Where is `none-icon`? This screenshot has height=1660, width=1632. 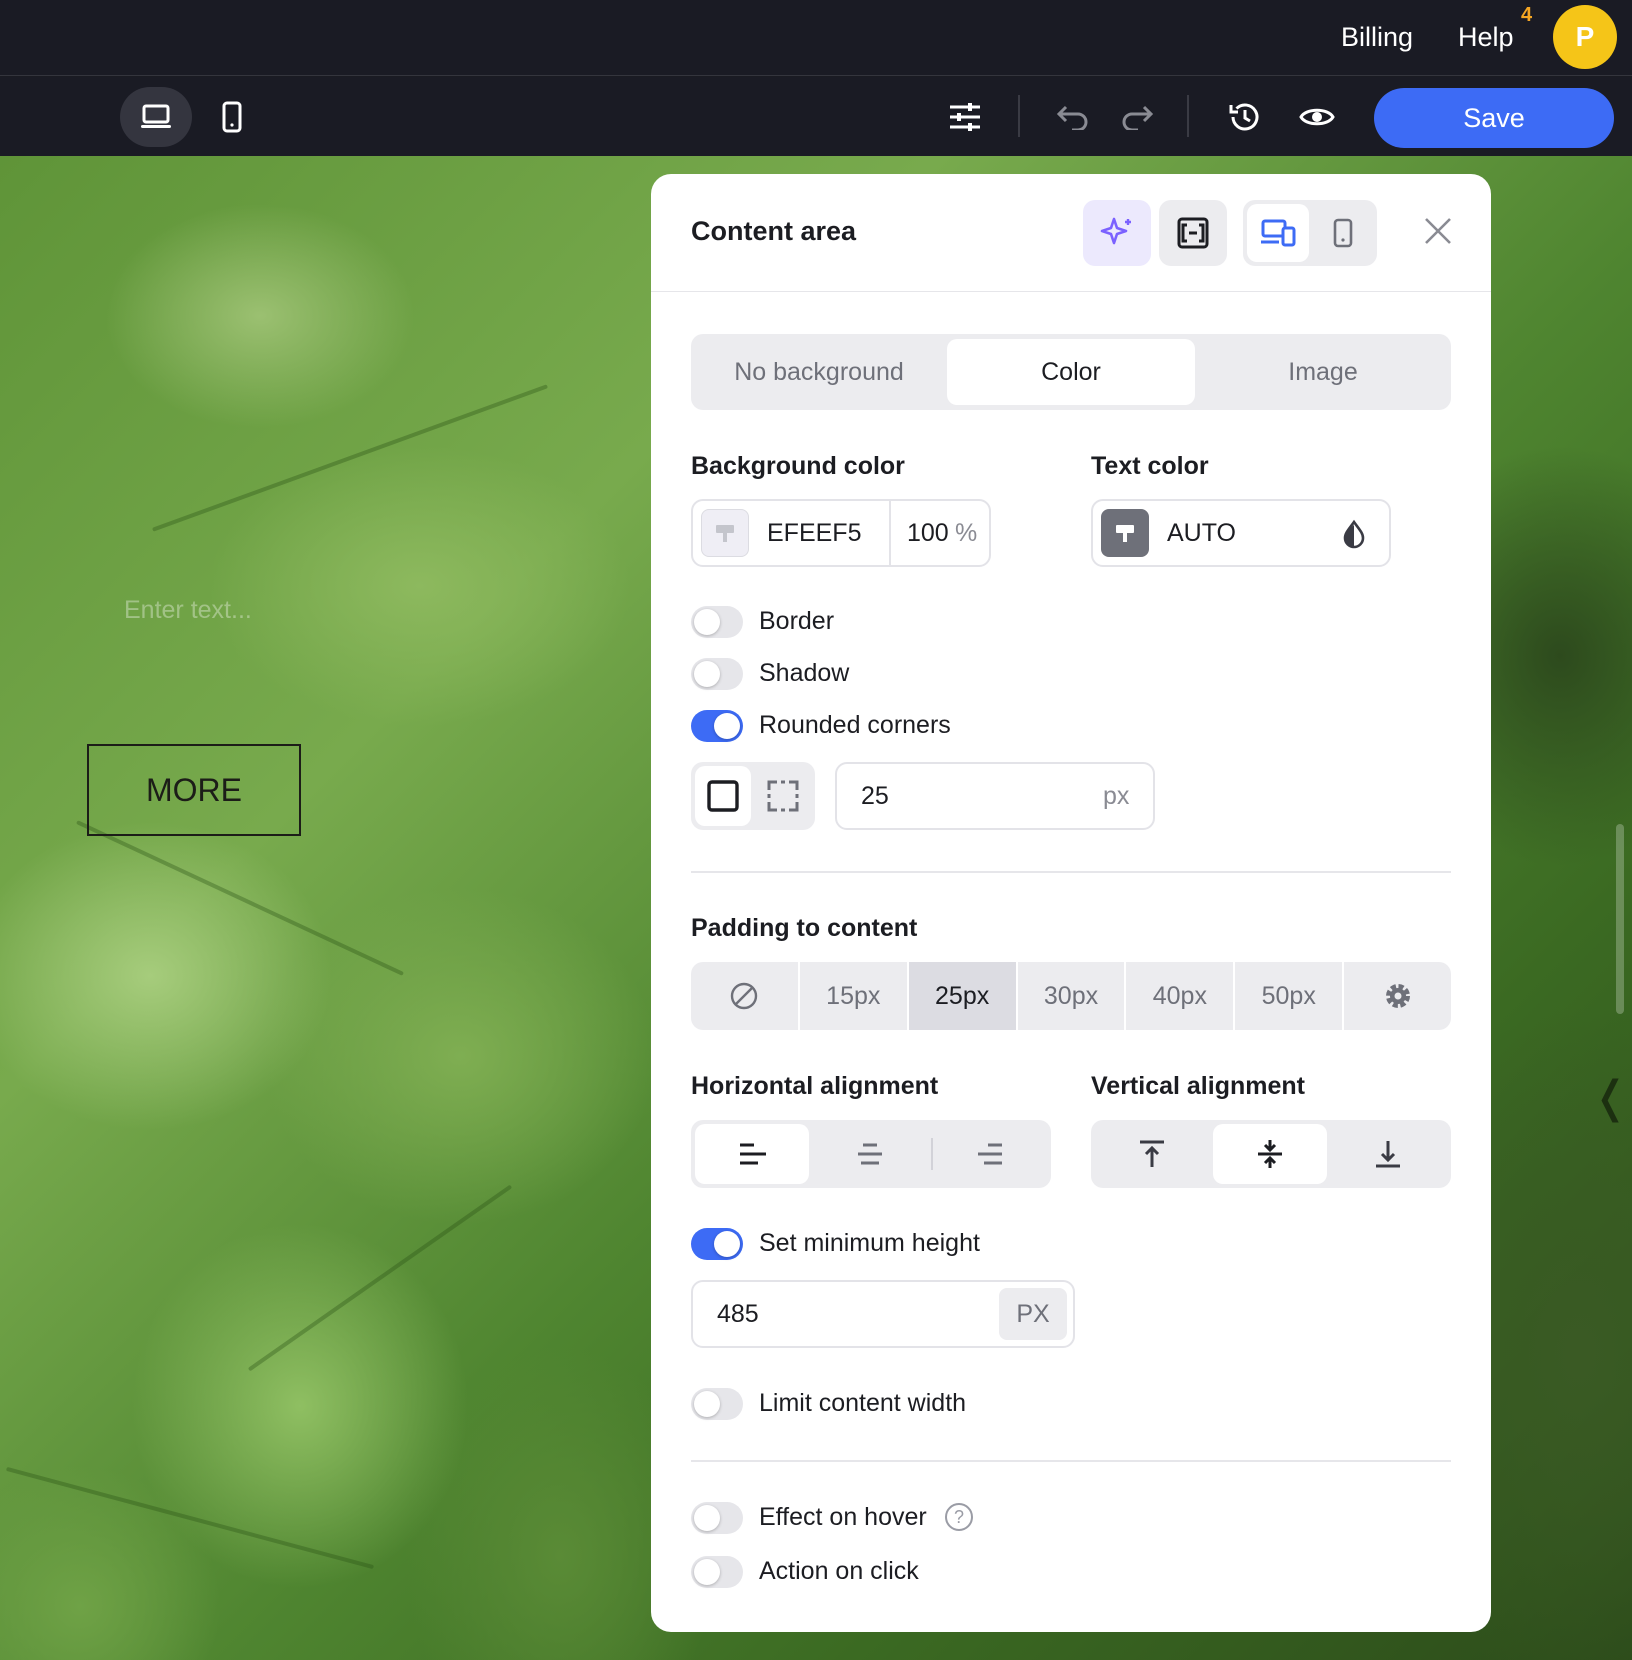
none-icon is located at coordinates (744, 996).